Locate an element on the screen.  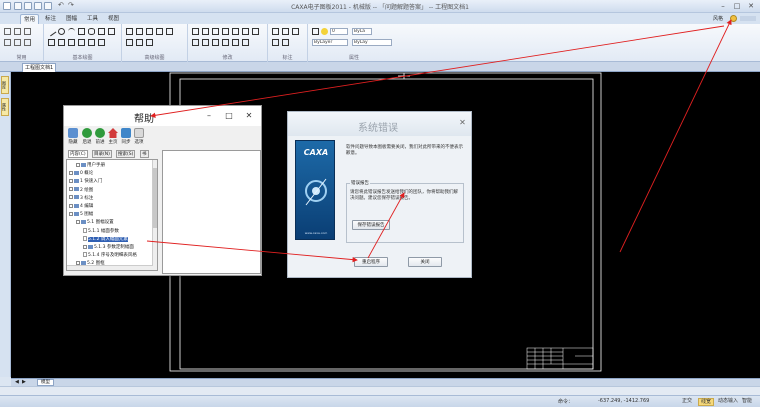
tree-item: 5.1 图幅设置 is located at coordinates (95, 222).